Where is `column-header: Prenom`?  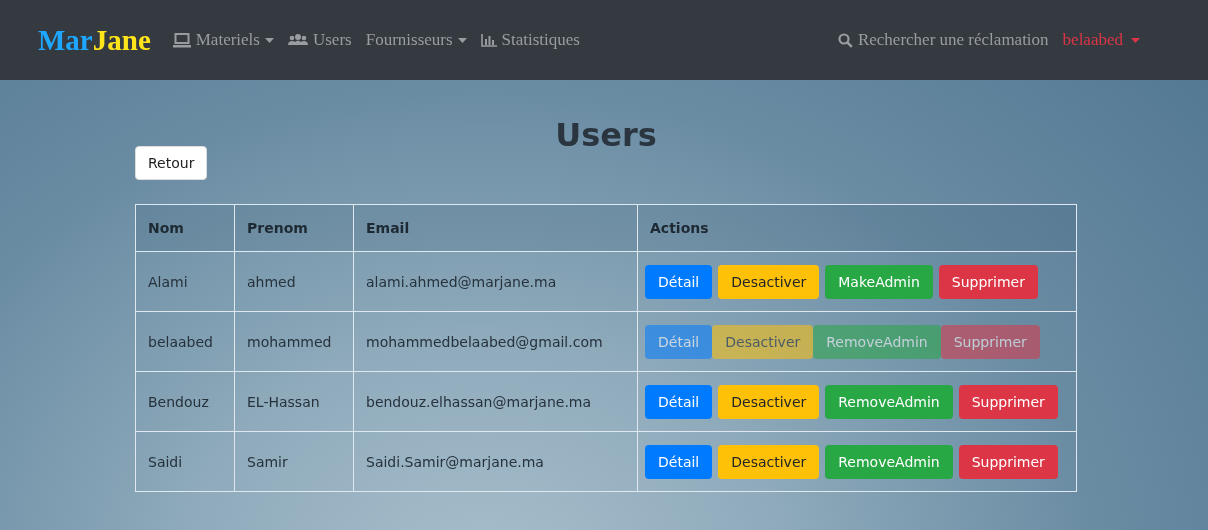
column-header: Prenom is located at coordinates (294, 228).